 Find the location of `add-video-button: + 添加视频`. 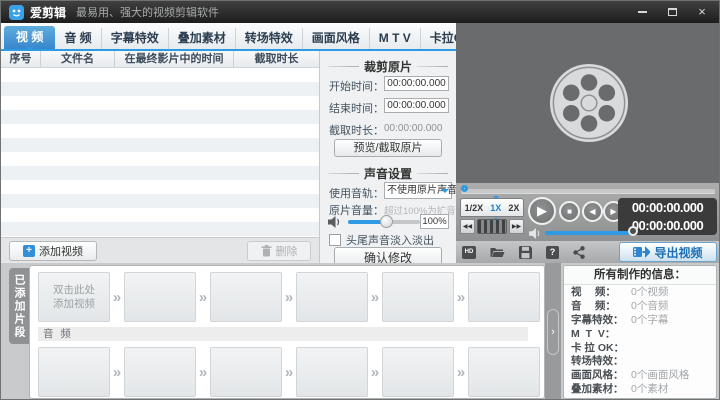

add-video-button: + 添加视频 is located at coordinates (53, 250).